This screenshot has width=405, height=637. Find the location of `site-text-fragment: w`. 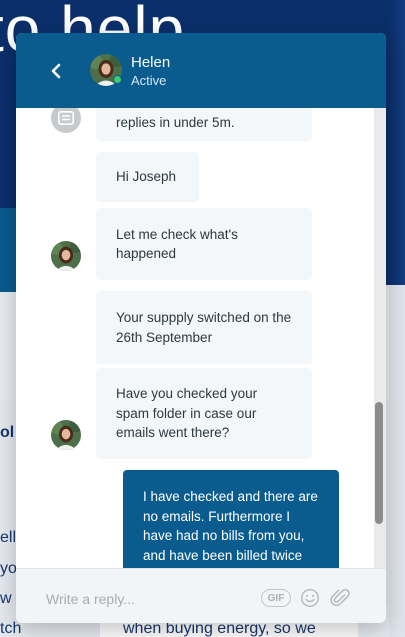

site-text-fragment: w is located at coordinates (6, 598).